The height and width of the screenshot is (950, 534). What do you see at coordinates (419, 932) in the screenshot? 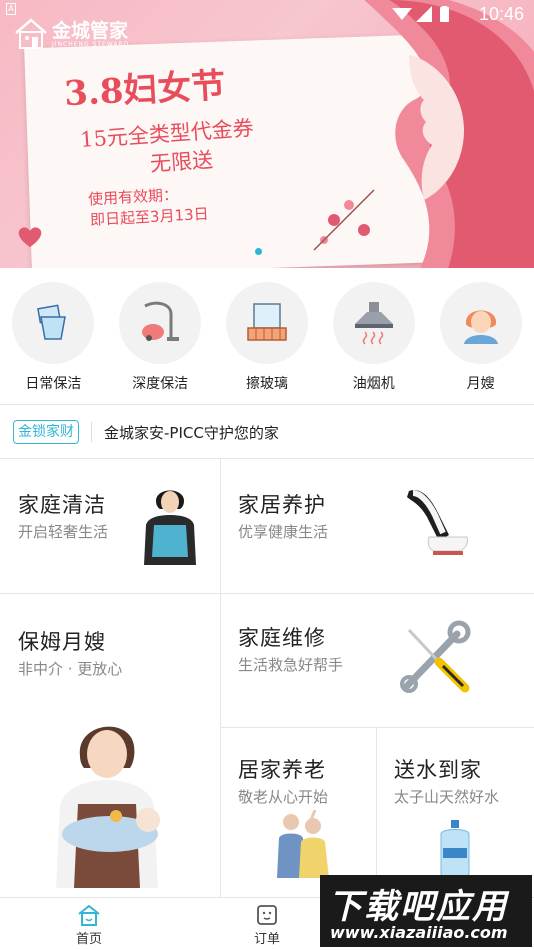
I see `watermark-url: www.xiazaiiiao.com` at bounding box center [419, 932].